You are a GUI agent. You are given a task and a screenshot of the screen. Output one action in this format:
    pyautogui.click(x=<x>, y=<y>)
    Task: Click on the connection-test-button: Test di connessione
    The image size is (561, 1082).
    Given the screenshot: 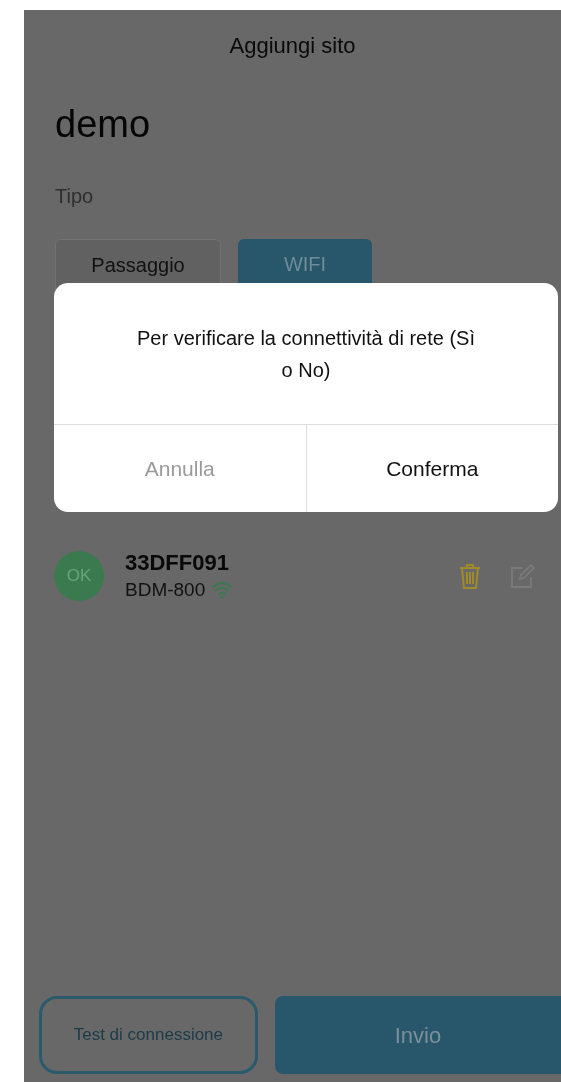 What is the action you would take?
    pyautogui.click(x=148, y=1035)
    